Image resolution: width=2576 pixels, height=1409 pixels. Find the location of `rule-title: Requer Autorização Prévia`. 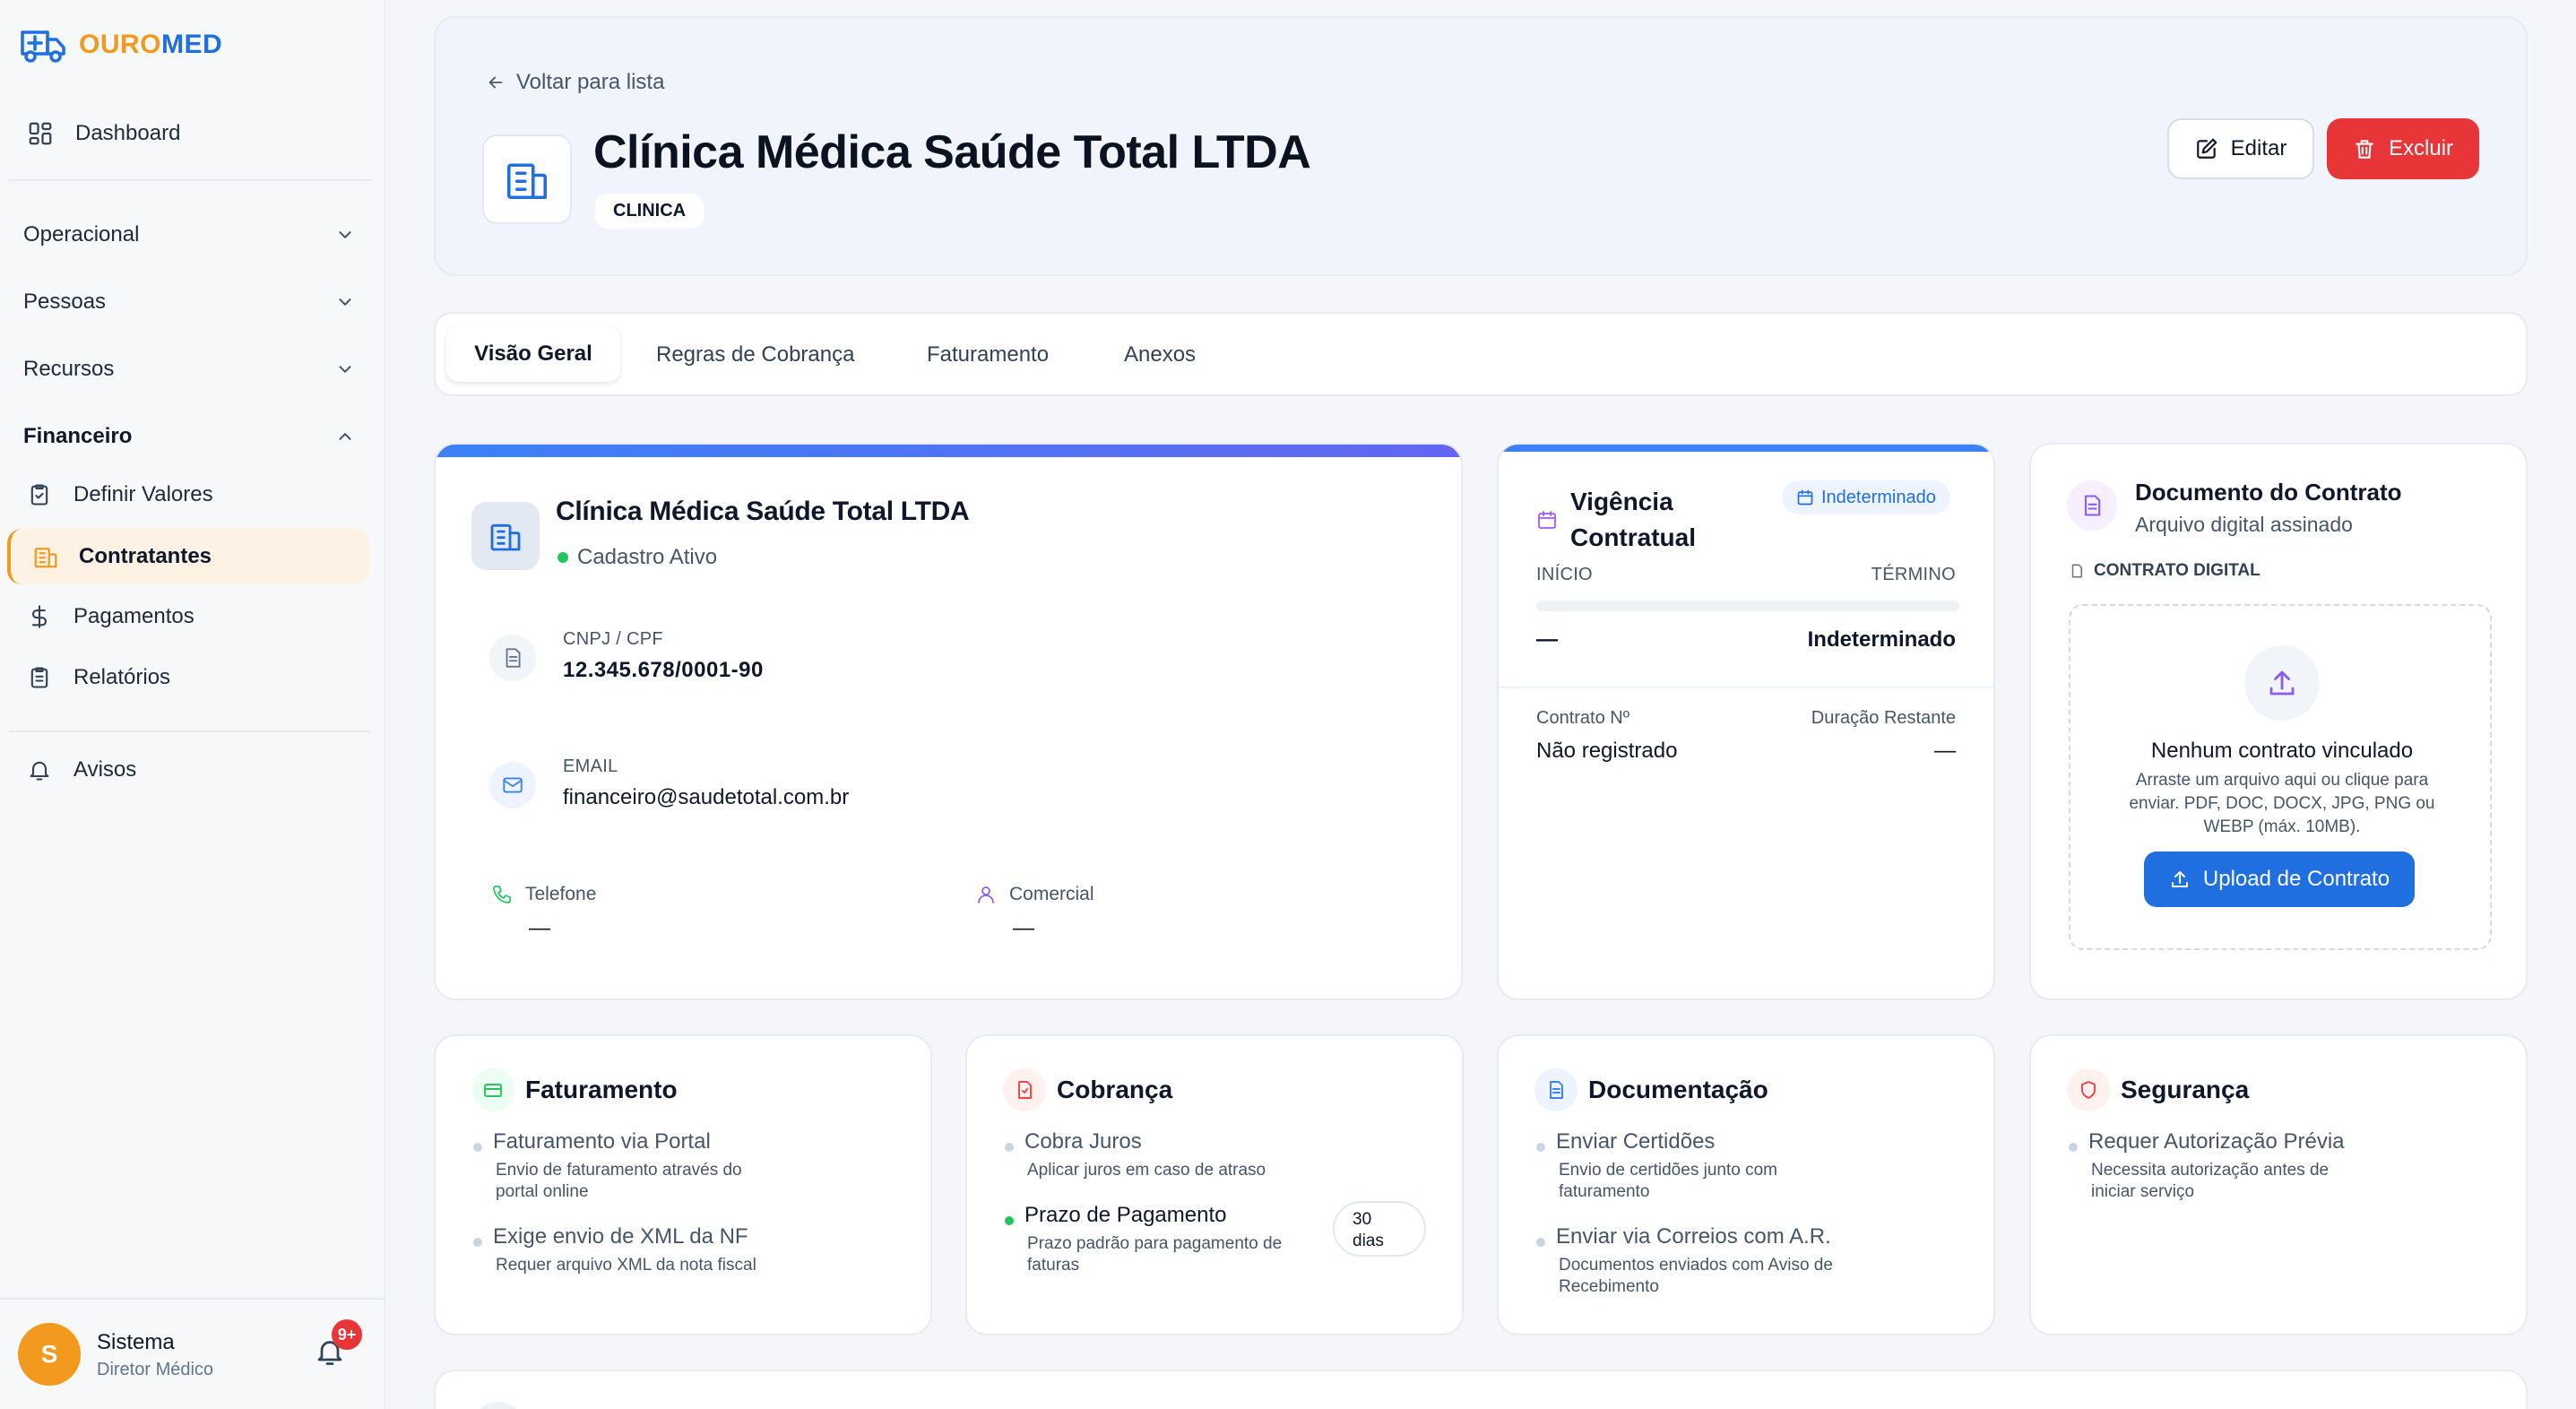

rule-title: Requer Autorização Prévia is located at coordinates (2216, 1141).